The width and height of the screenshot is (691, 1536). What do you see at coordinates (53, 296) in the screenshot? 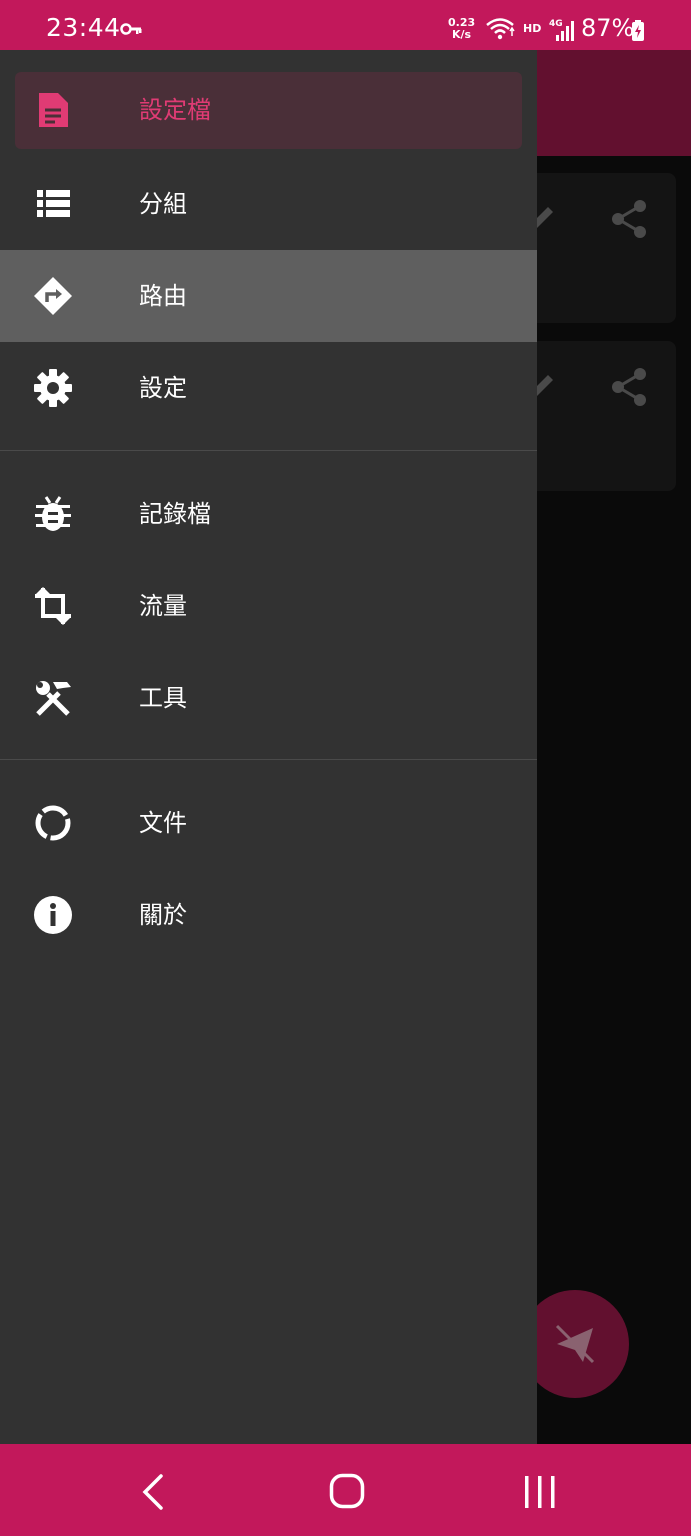
I see `route-icon` at bounding box center [53, 296].